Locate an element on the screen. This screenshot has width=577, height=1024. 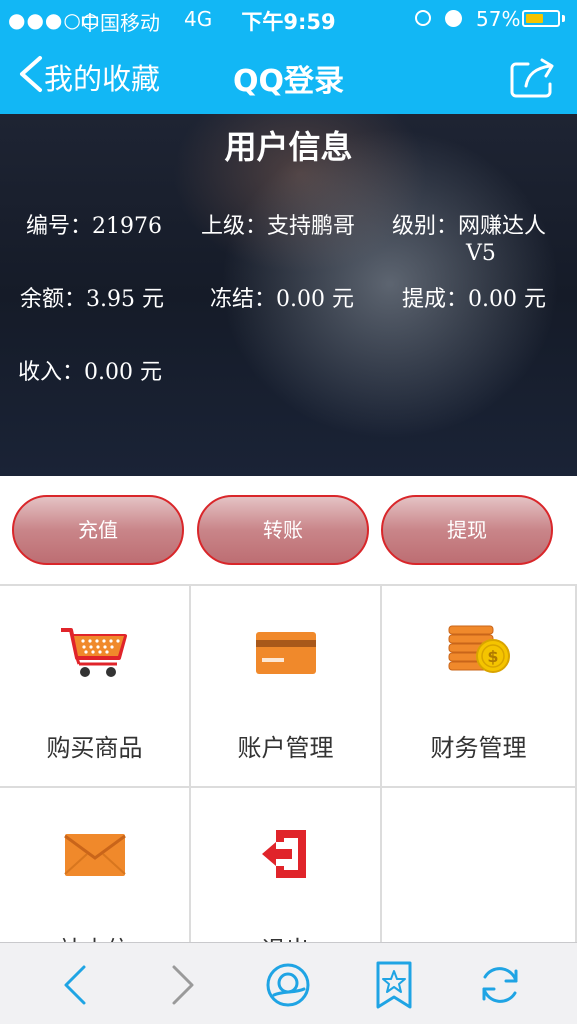
refresh-icon is located at coordinates (500, 985).